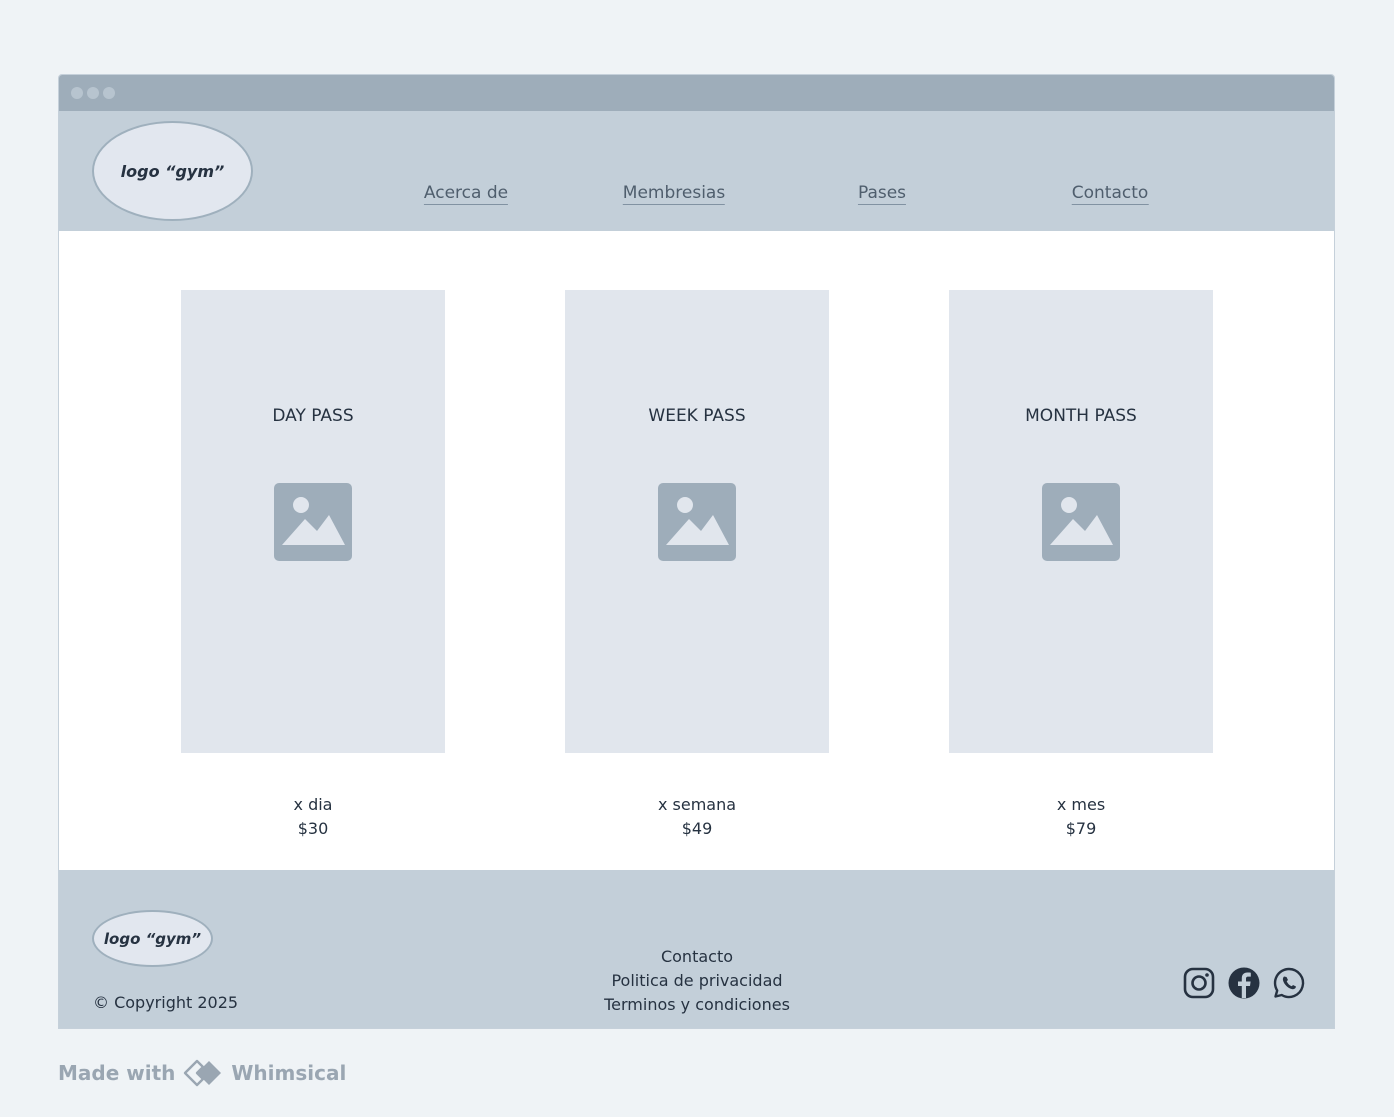 The width and height of the screenshot is (1394, 1117). What do you see at coordinates (1081, 828) in the screenshot?
I see `month-pass-price: $79` at bounding box center [1081, 828].